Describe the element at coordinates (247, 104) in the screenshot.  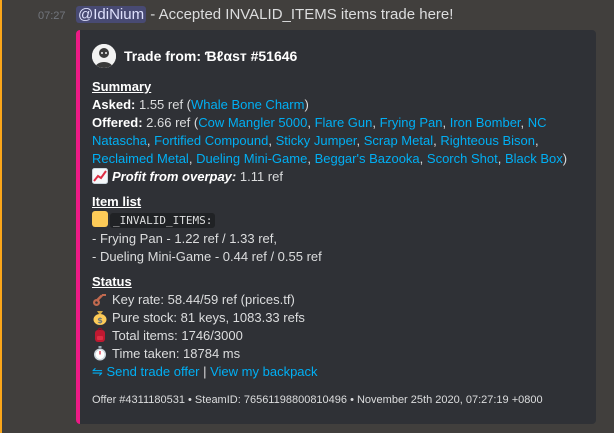
I see `asked-item-link: Whale Bone Charm` at that location.